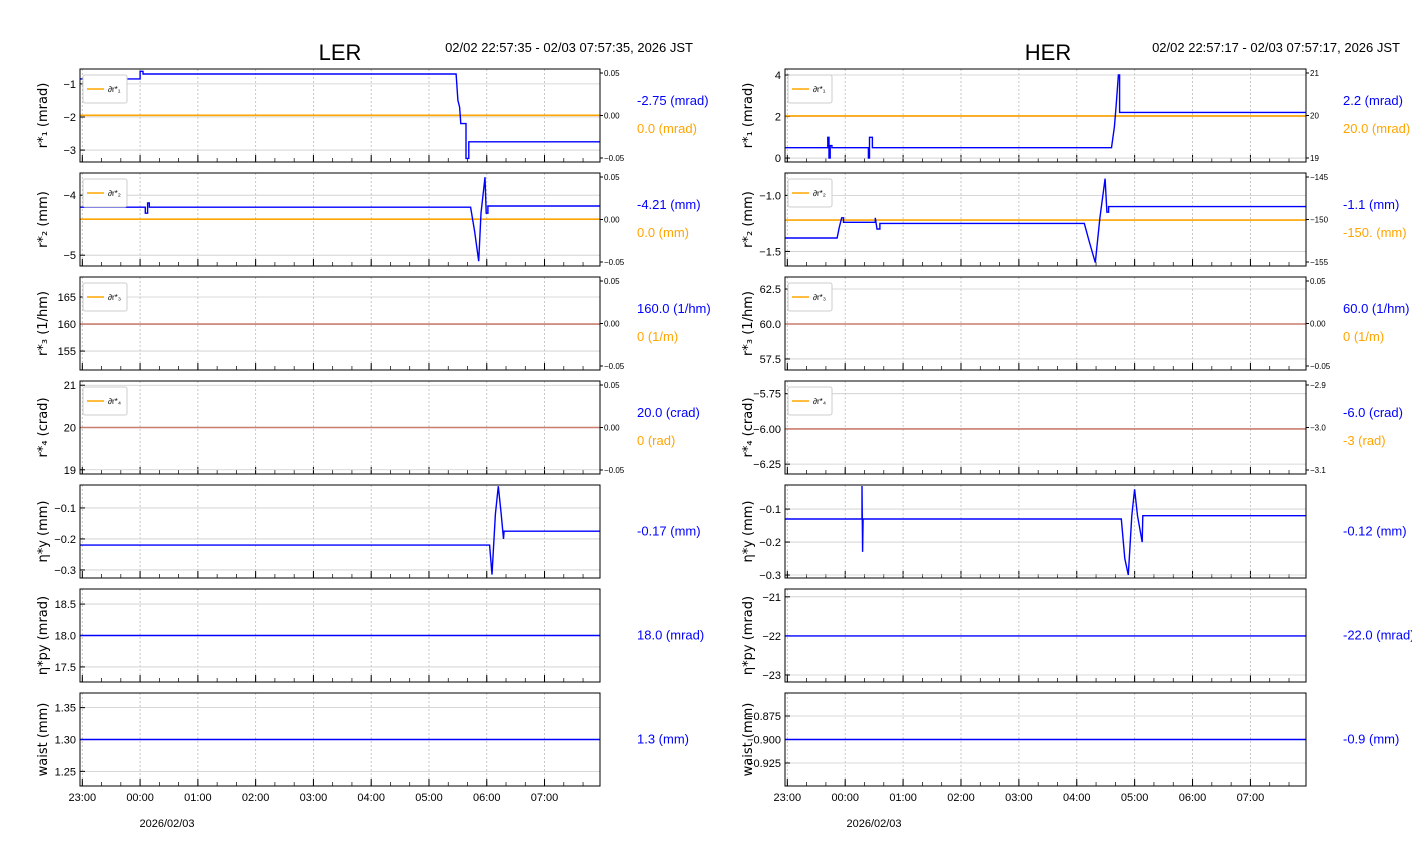 Image resolution: width=1412 pixels, height=868 pixels. Describe the element at coordinates (1314, 158) in the screenshot. I see `right-y-tick-label: 19` at that location.